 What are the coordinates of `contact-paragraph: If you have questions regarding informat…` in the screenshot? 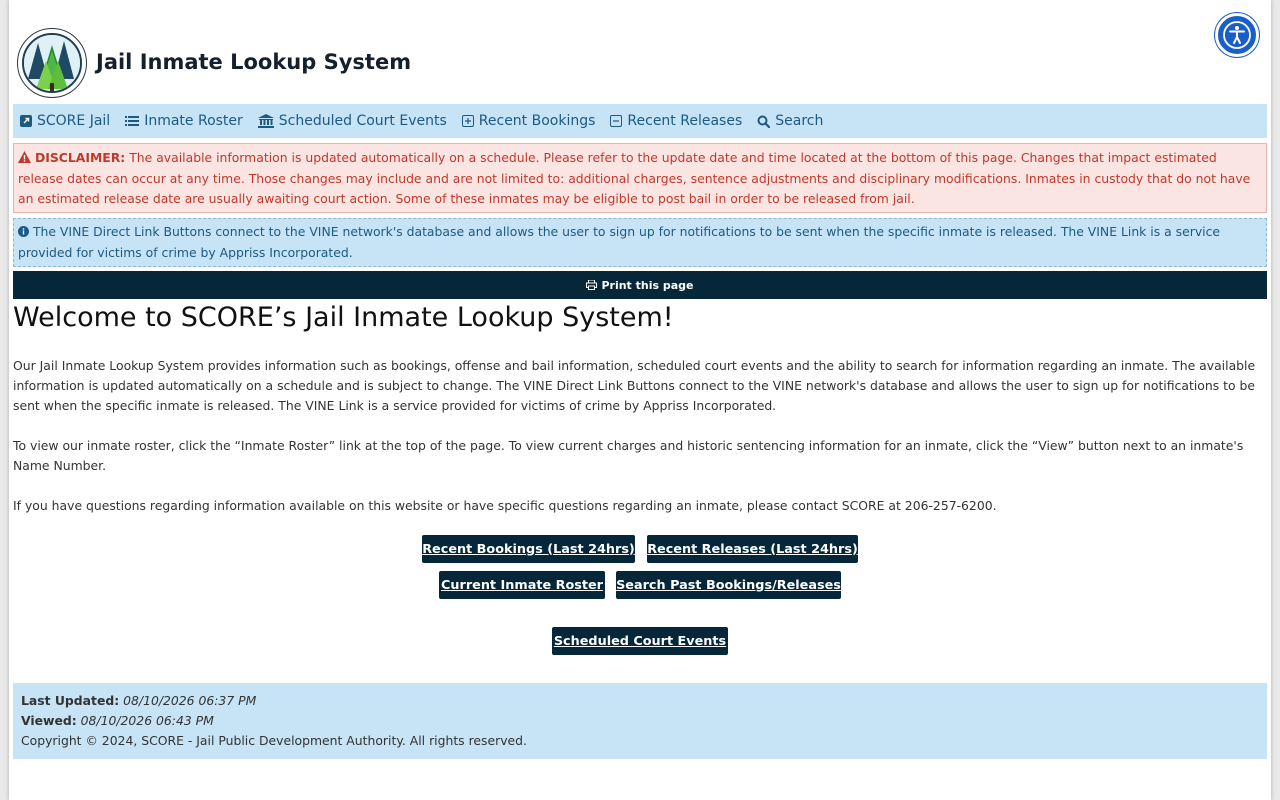 It's located at (505, 505).